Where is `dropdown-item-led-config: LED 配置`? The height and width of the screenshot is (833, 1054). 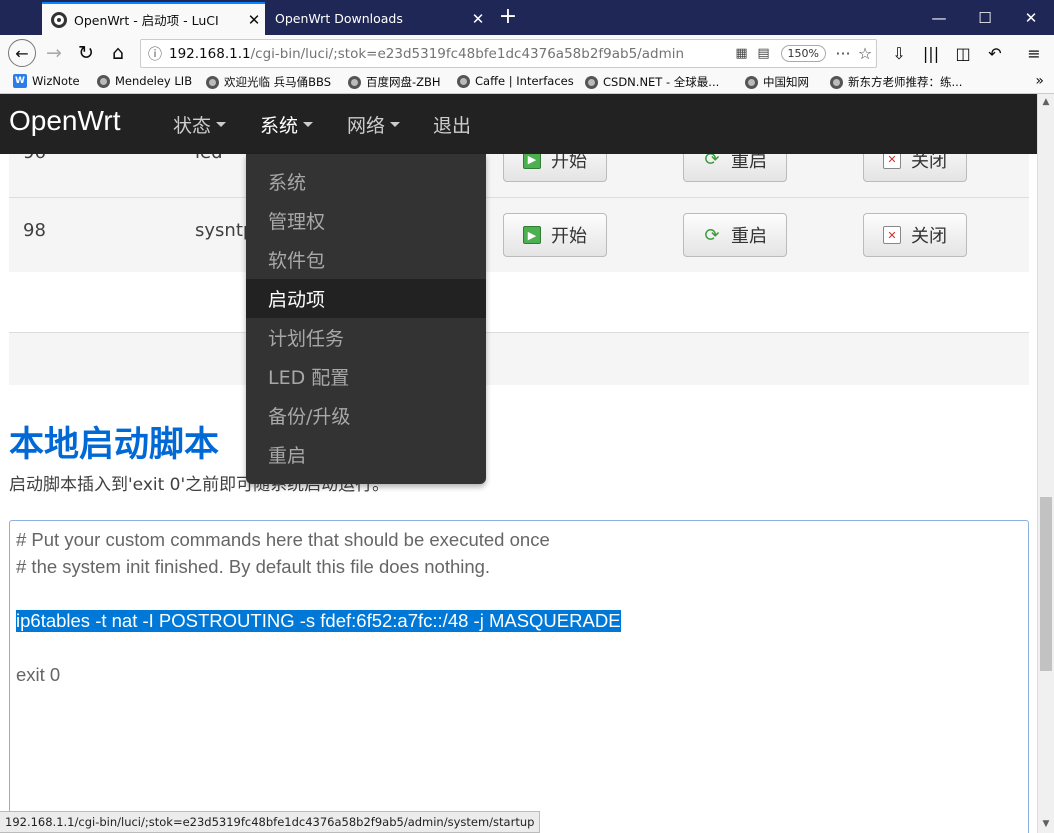 dropdown-item-led-config: LED 配置 is located at coordinates (366, 376).